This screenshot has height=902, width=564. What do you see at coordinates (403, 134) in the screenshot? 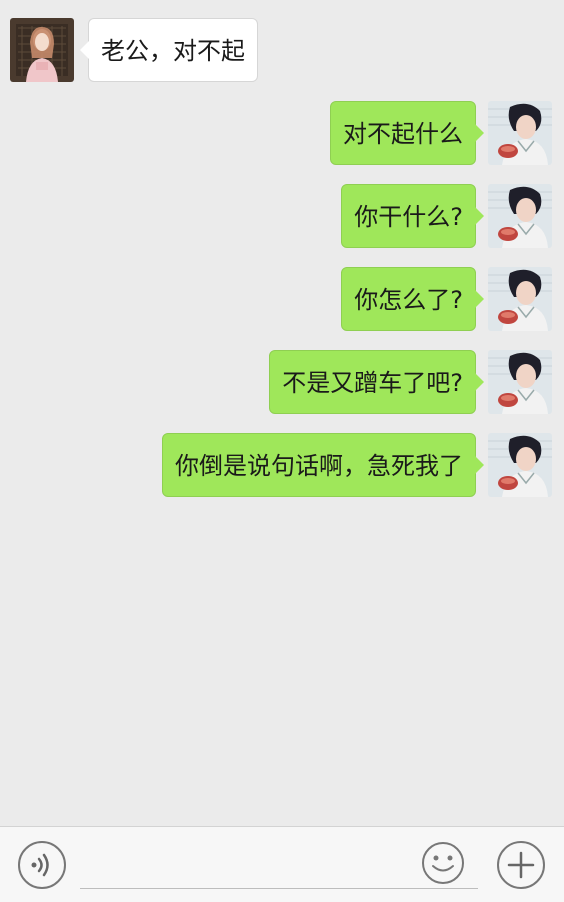
I see `message-text: 对不起什么` at bounding box center [403, 134].